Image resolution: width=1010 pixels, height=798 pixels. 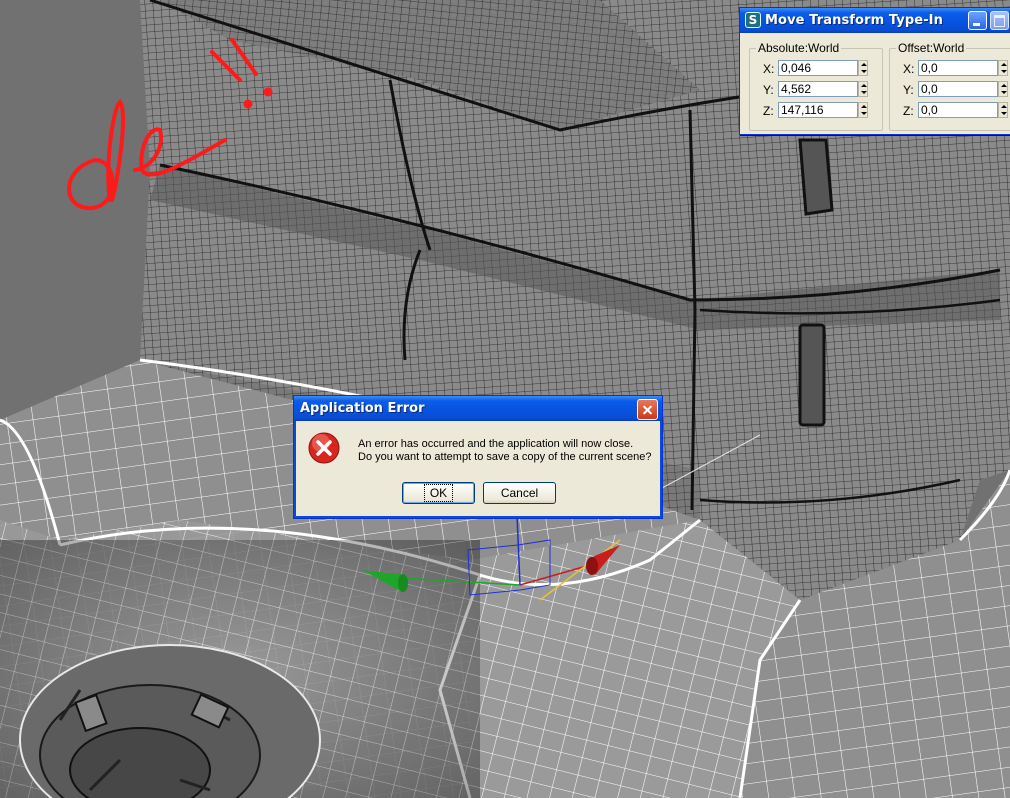 I want to click on absolute-world-label: Absolute:World, so click(x=799, y=48).